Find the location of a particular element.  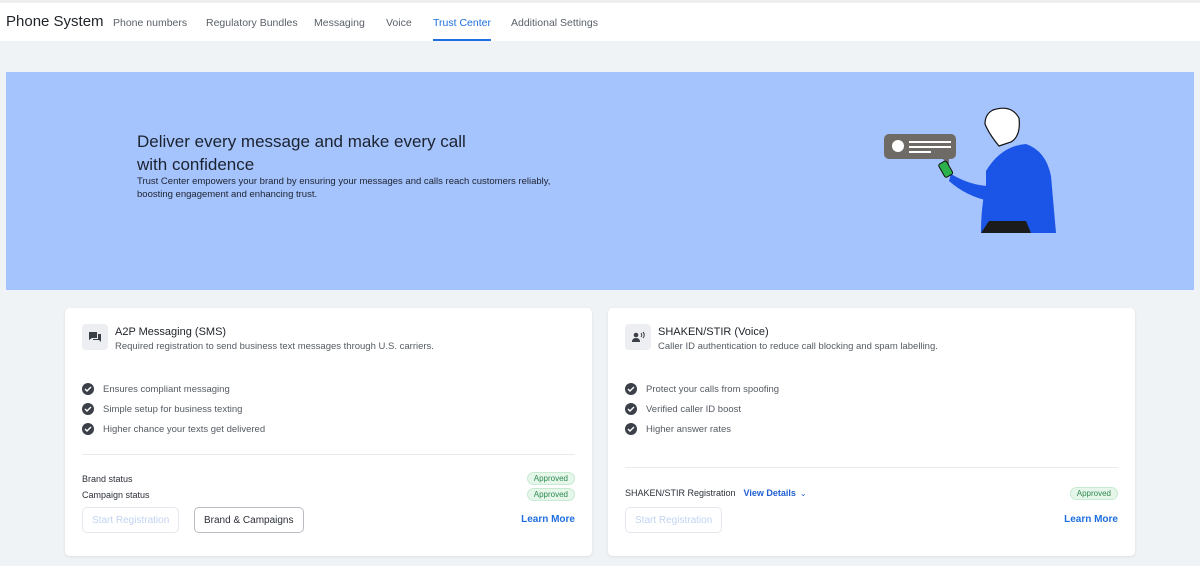

feature-item: Verified caller ID boost is located at coordinates (683, 409).